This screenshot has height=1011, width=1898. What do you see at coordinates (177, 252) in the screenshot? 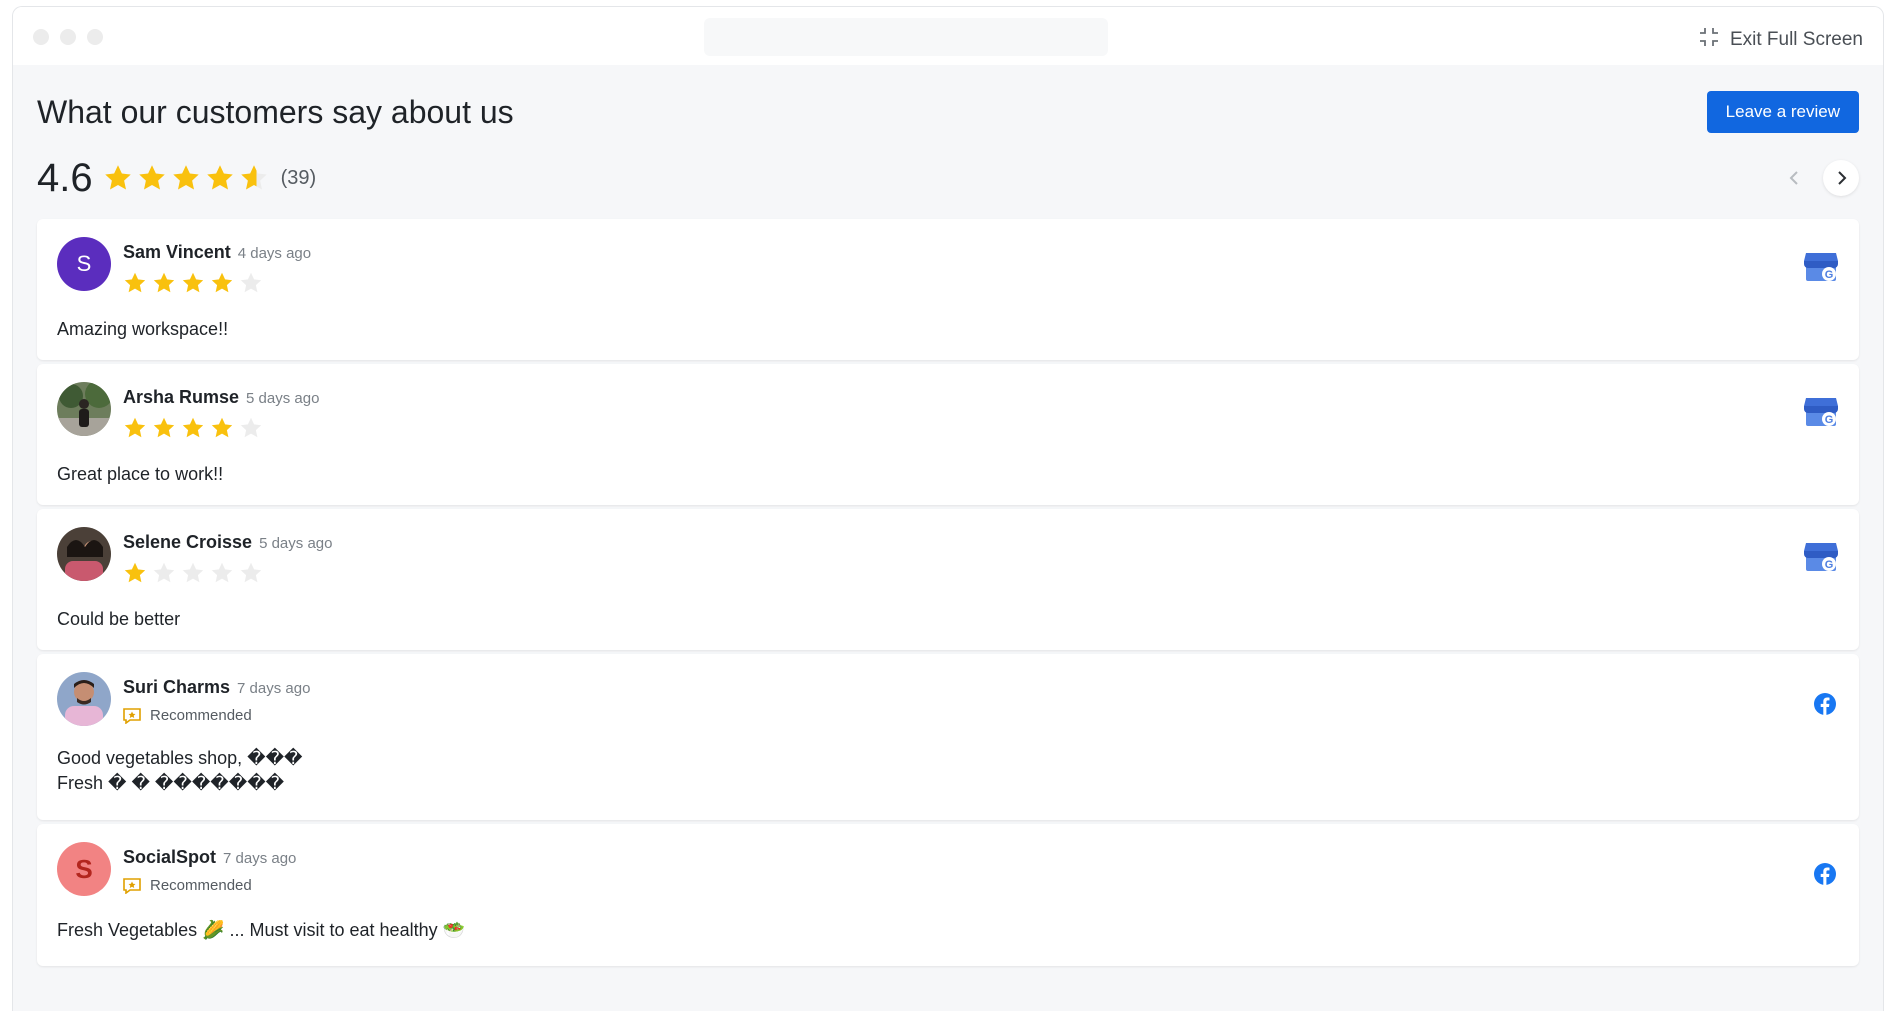
I see `reviewer-name: Sam Vincent` at bounding box center [177, 252].